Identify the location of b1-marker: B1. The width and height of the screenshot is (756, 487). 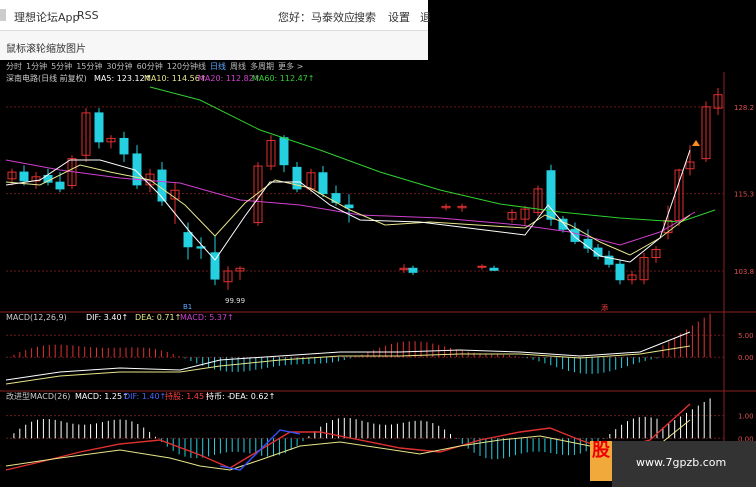
(187, 307).